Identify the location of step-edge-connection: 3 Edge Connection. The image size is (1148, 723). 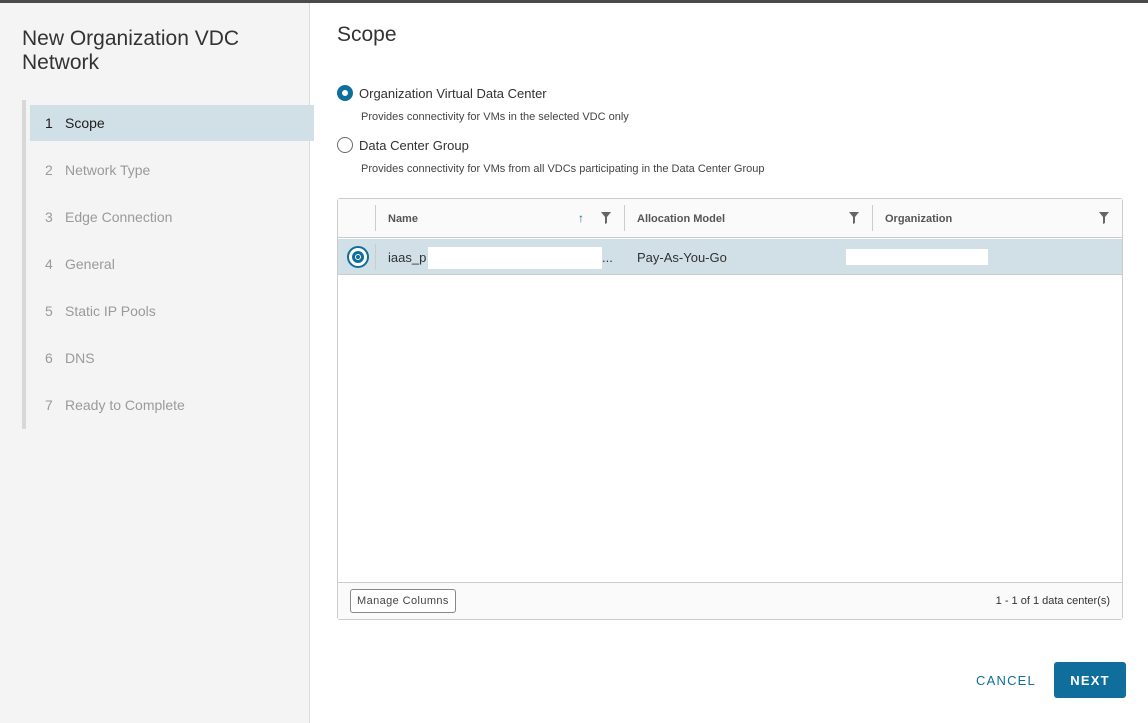
(172, 217).